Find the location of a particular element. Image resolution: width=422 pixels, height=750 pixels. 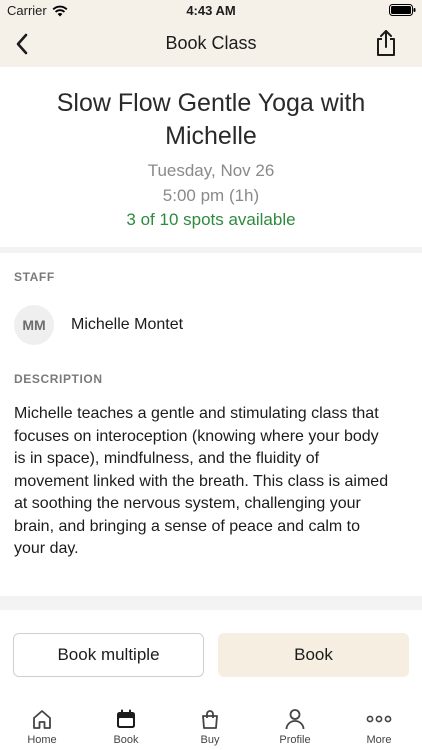

tab-home-label: Home is located at coordinates (42, 740).